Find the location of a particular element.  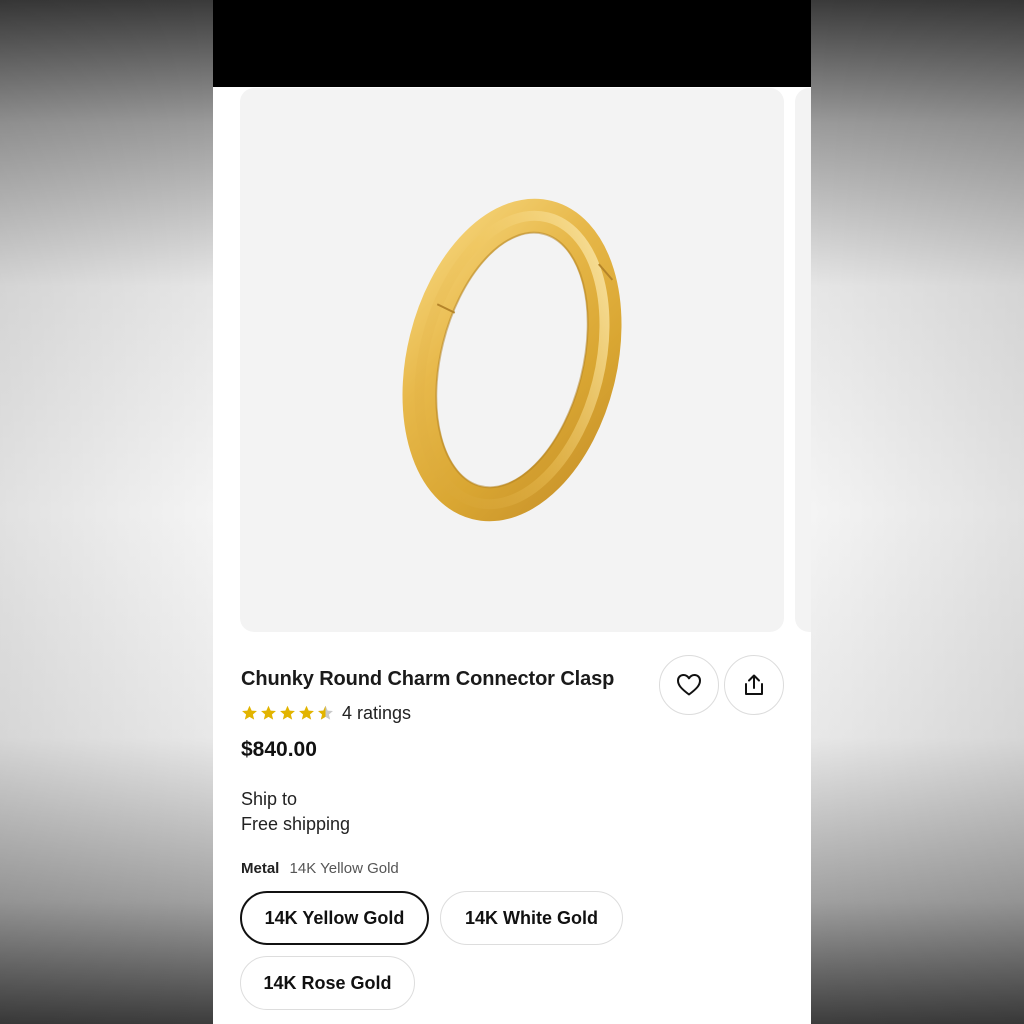

ship-to-label: Ship to is located at coordinates (269, 799).